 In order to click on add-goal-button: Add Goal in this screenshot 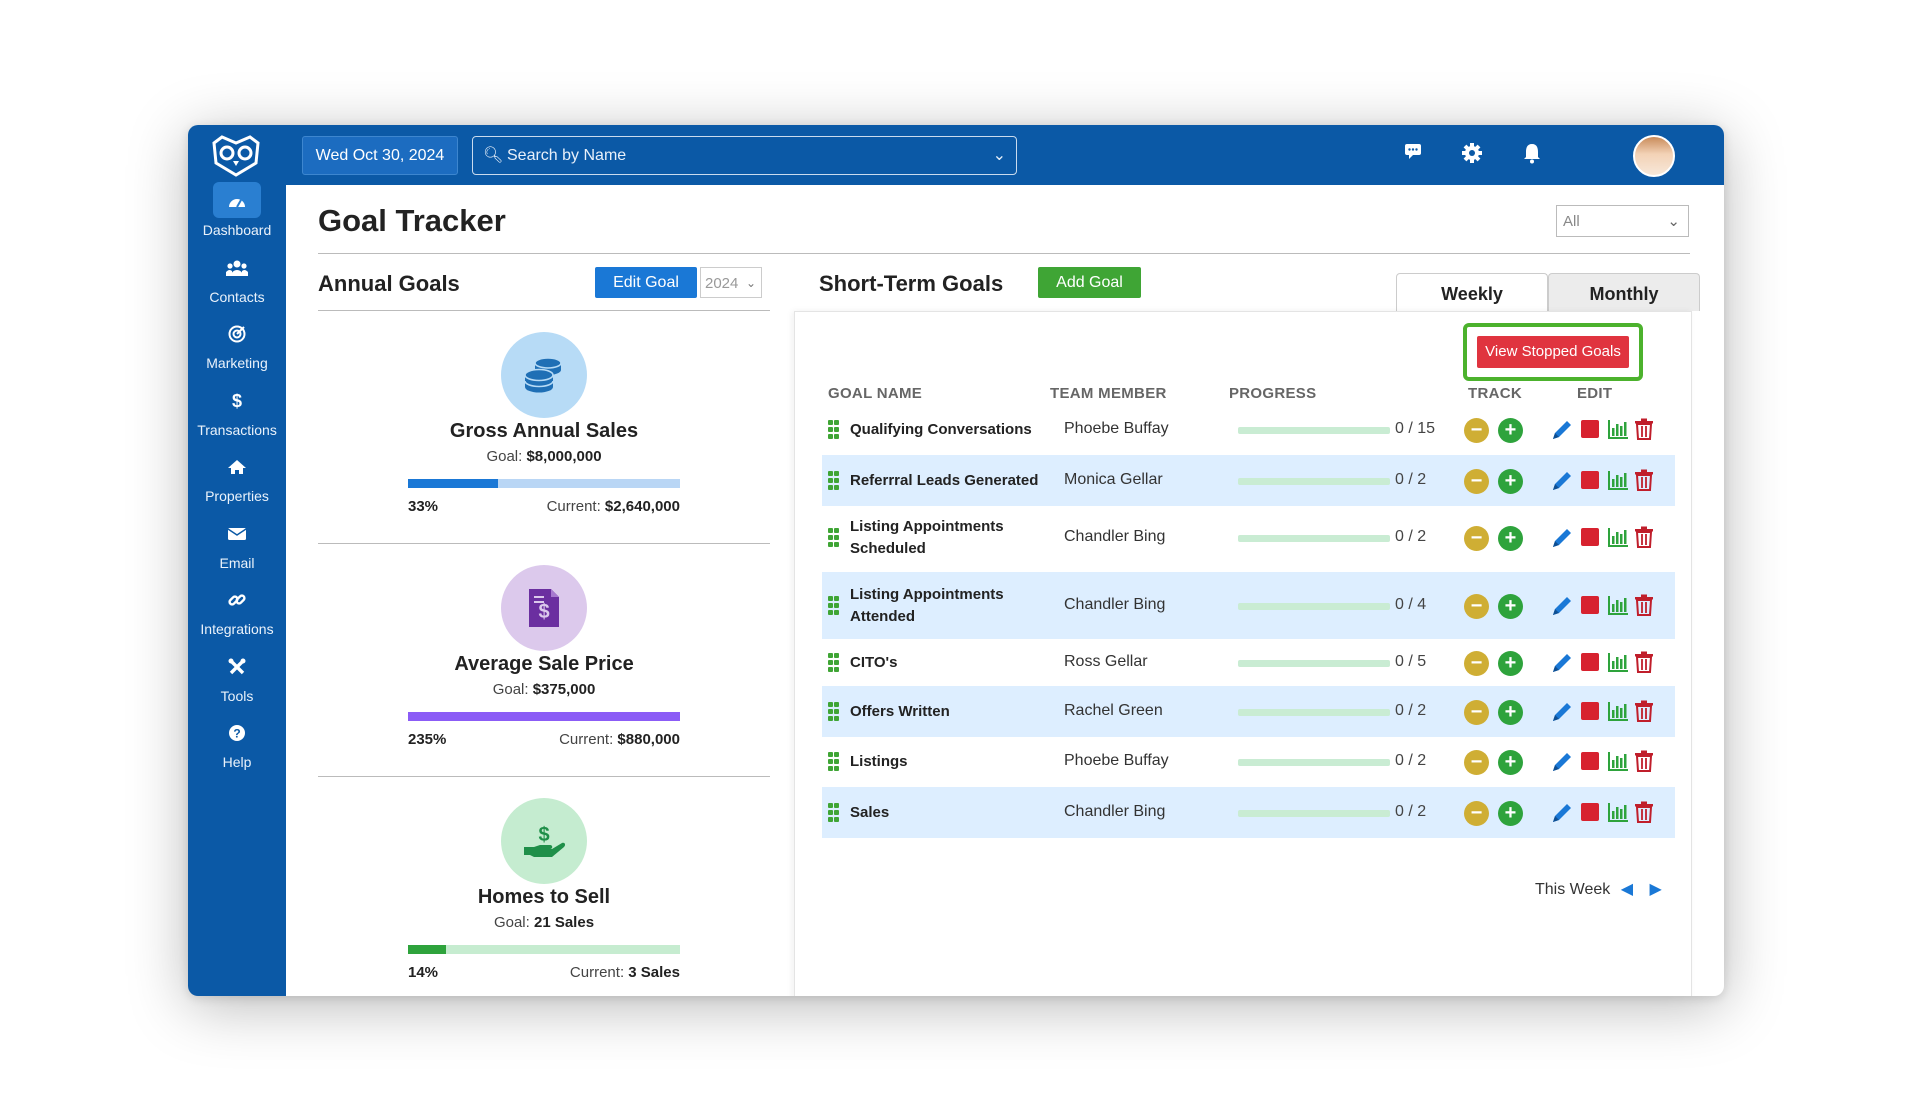, I will do `click(1089, 282)`.